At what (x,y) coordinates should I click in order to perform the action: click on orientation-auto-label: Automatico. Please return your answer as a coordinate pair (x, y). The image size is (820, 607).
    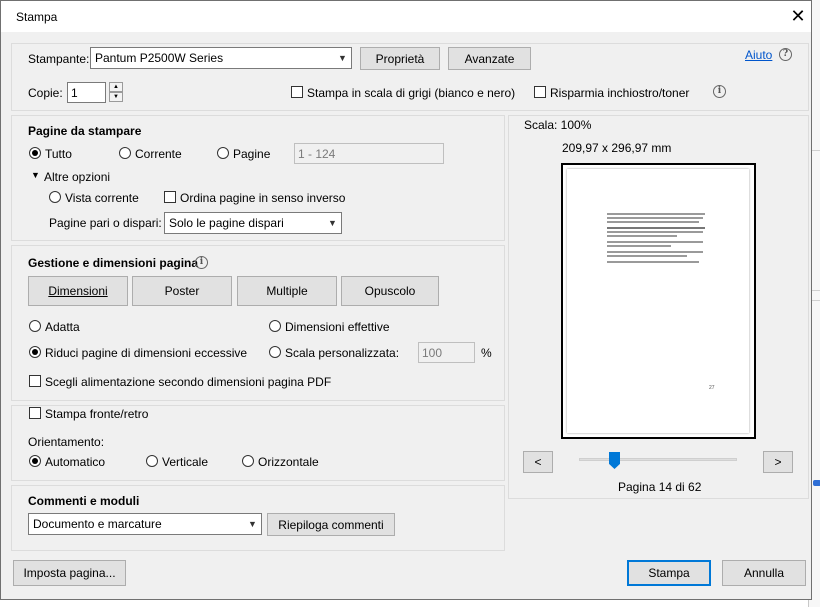
    Looking at the image, I should click on (75, 462).